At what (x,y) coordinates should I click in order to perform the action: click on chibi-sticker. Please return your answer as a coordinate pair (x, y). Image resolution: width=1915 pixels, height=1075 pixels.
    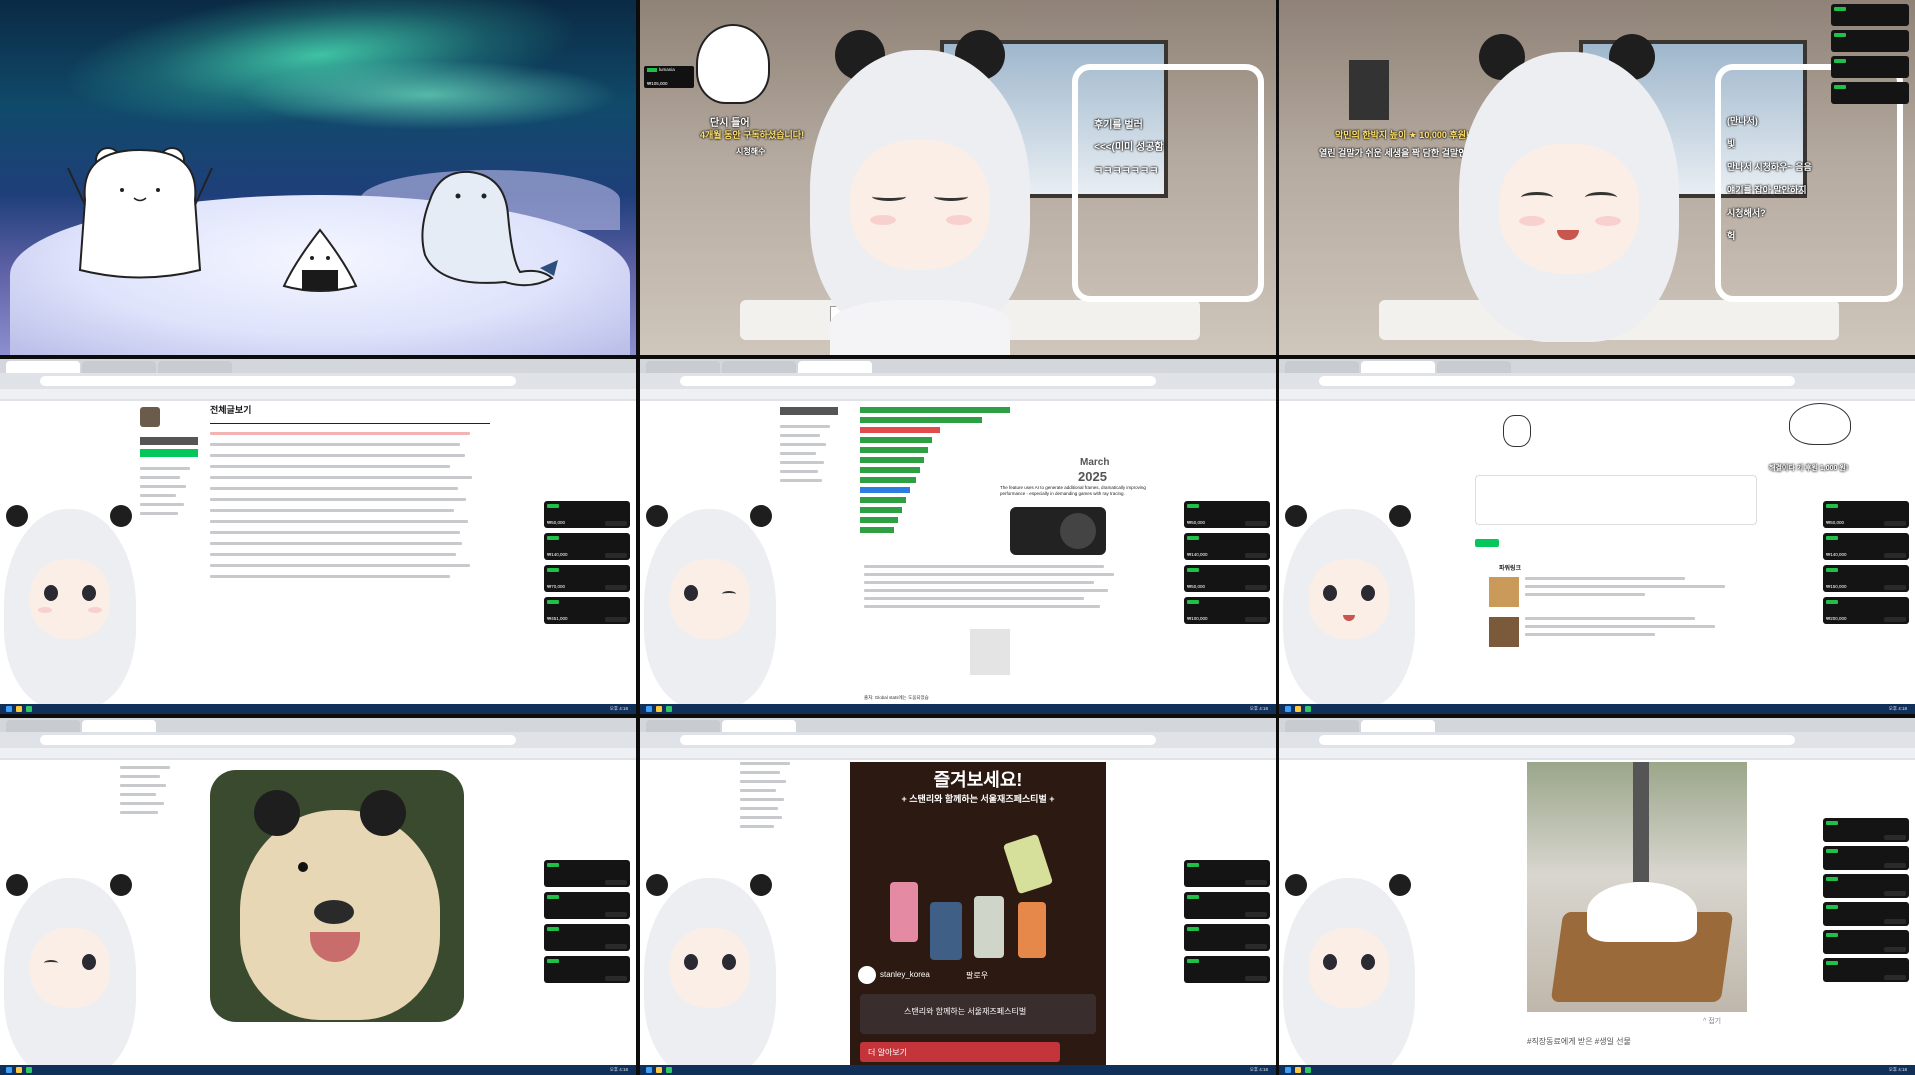
    Looking at the image, I should click on (733, 64).